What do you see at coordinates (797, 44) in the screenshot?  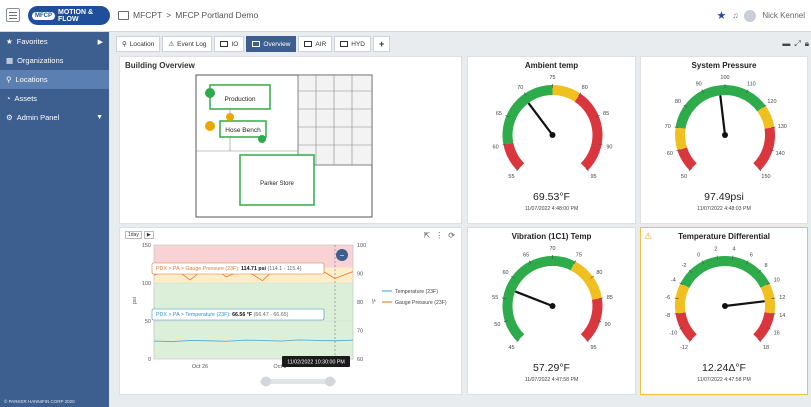 I see `fullscreen-icon: ⤢` at bounding box center [797, 44].